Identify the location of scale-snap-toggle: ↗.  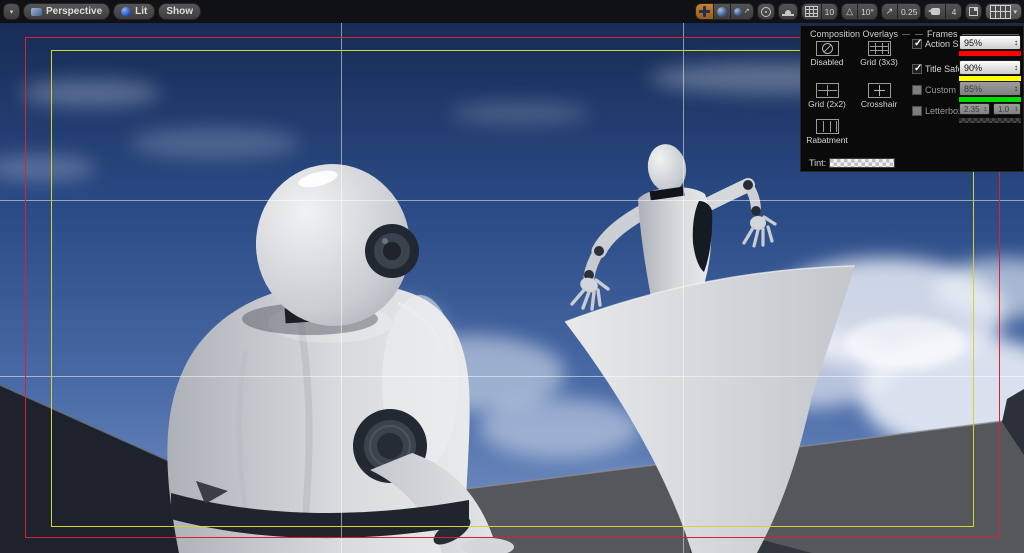
(889, 11).